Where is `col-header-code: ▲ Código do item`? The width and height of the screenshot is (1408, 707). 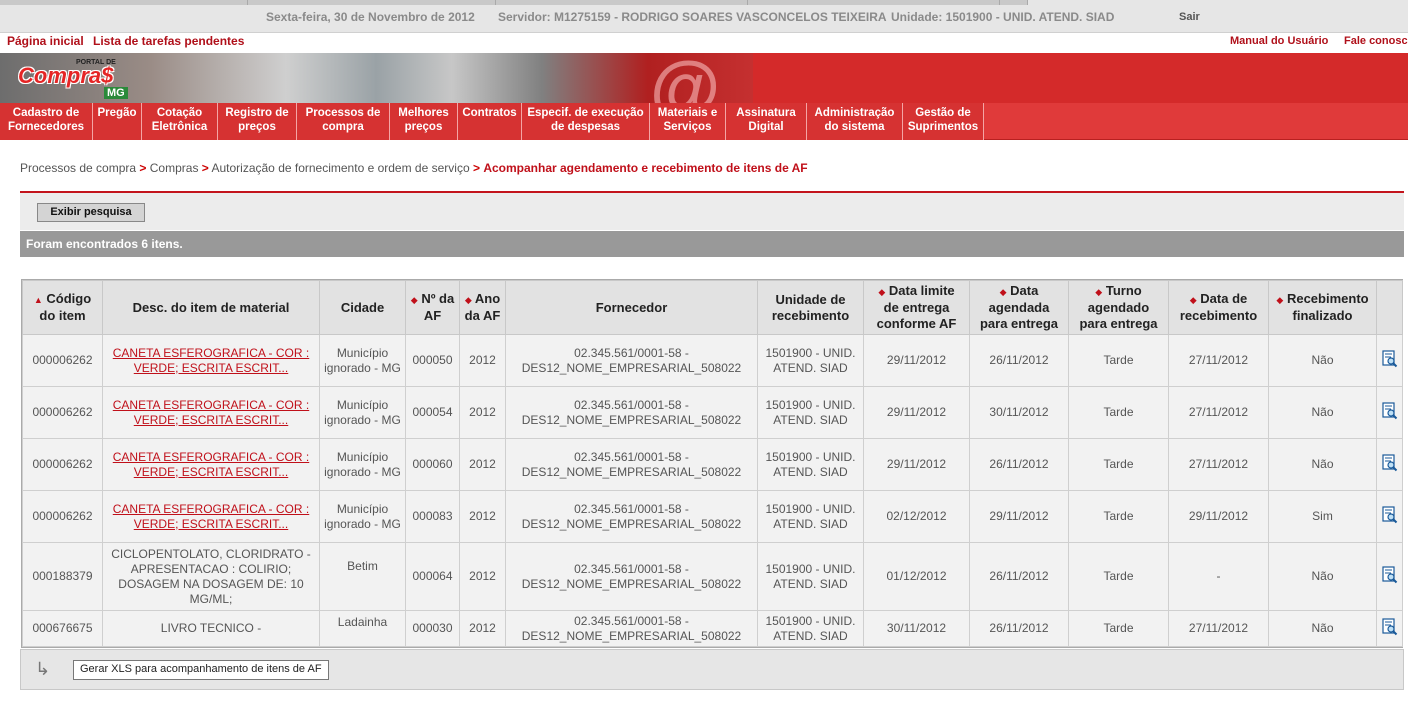
col-header-code: ▲ Código do item is located at coordinates (62, 307).